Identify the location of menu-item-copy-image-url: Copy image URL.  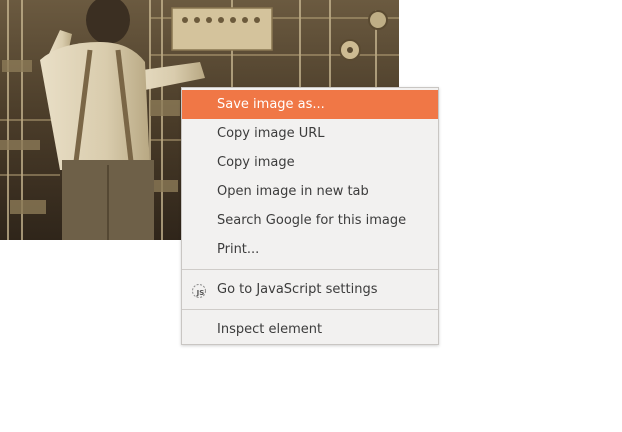
(310, 133).